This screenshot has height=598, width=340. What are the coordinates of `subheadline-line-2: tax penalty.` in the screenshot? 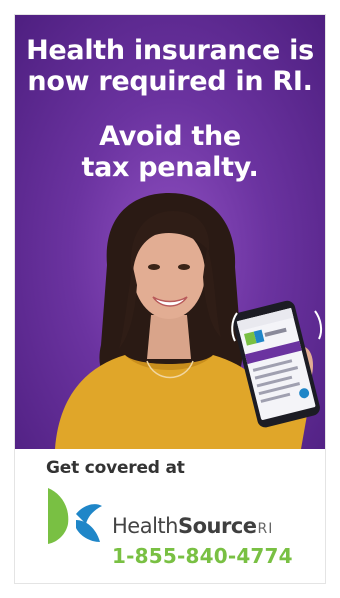 It's located at (170, 167).